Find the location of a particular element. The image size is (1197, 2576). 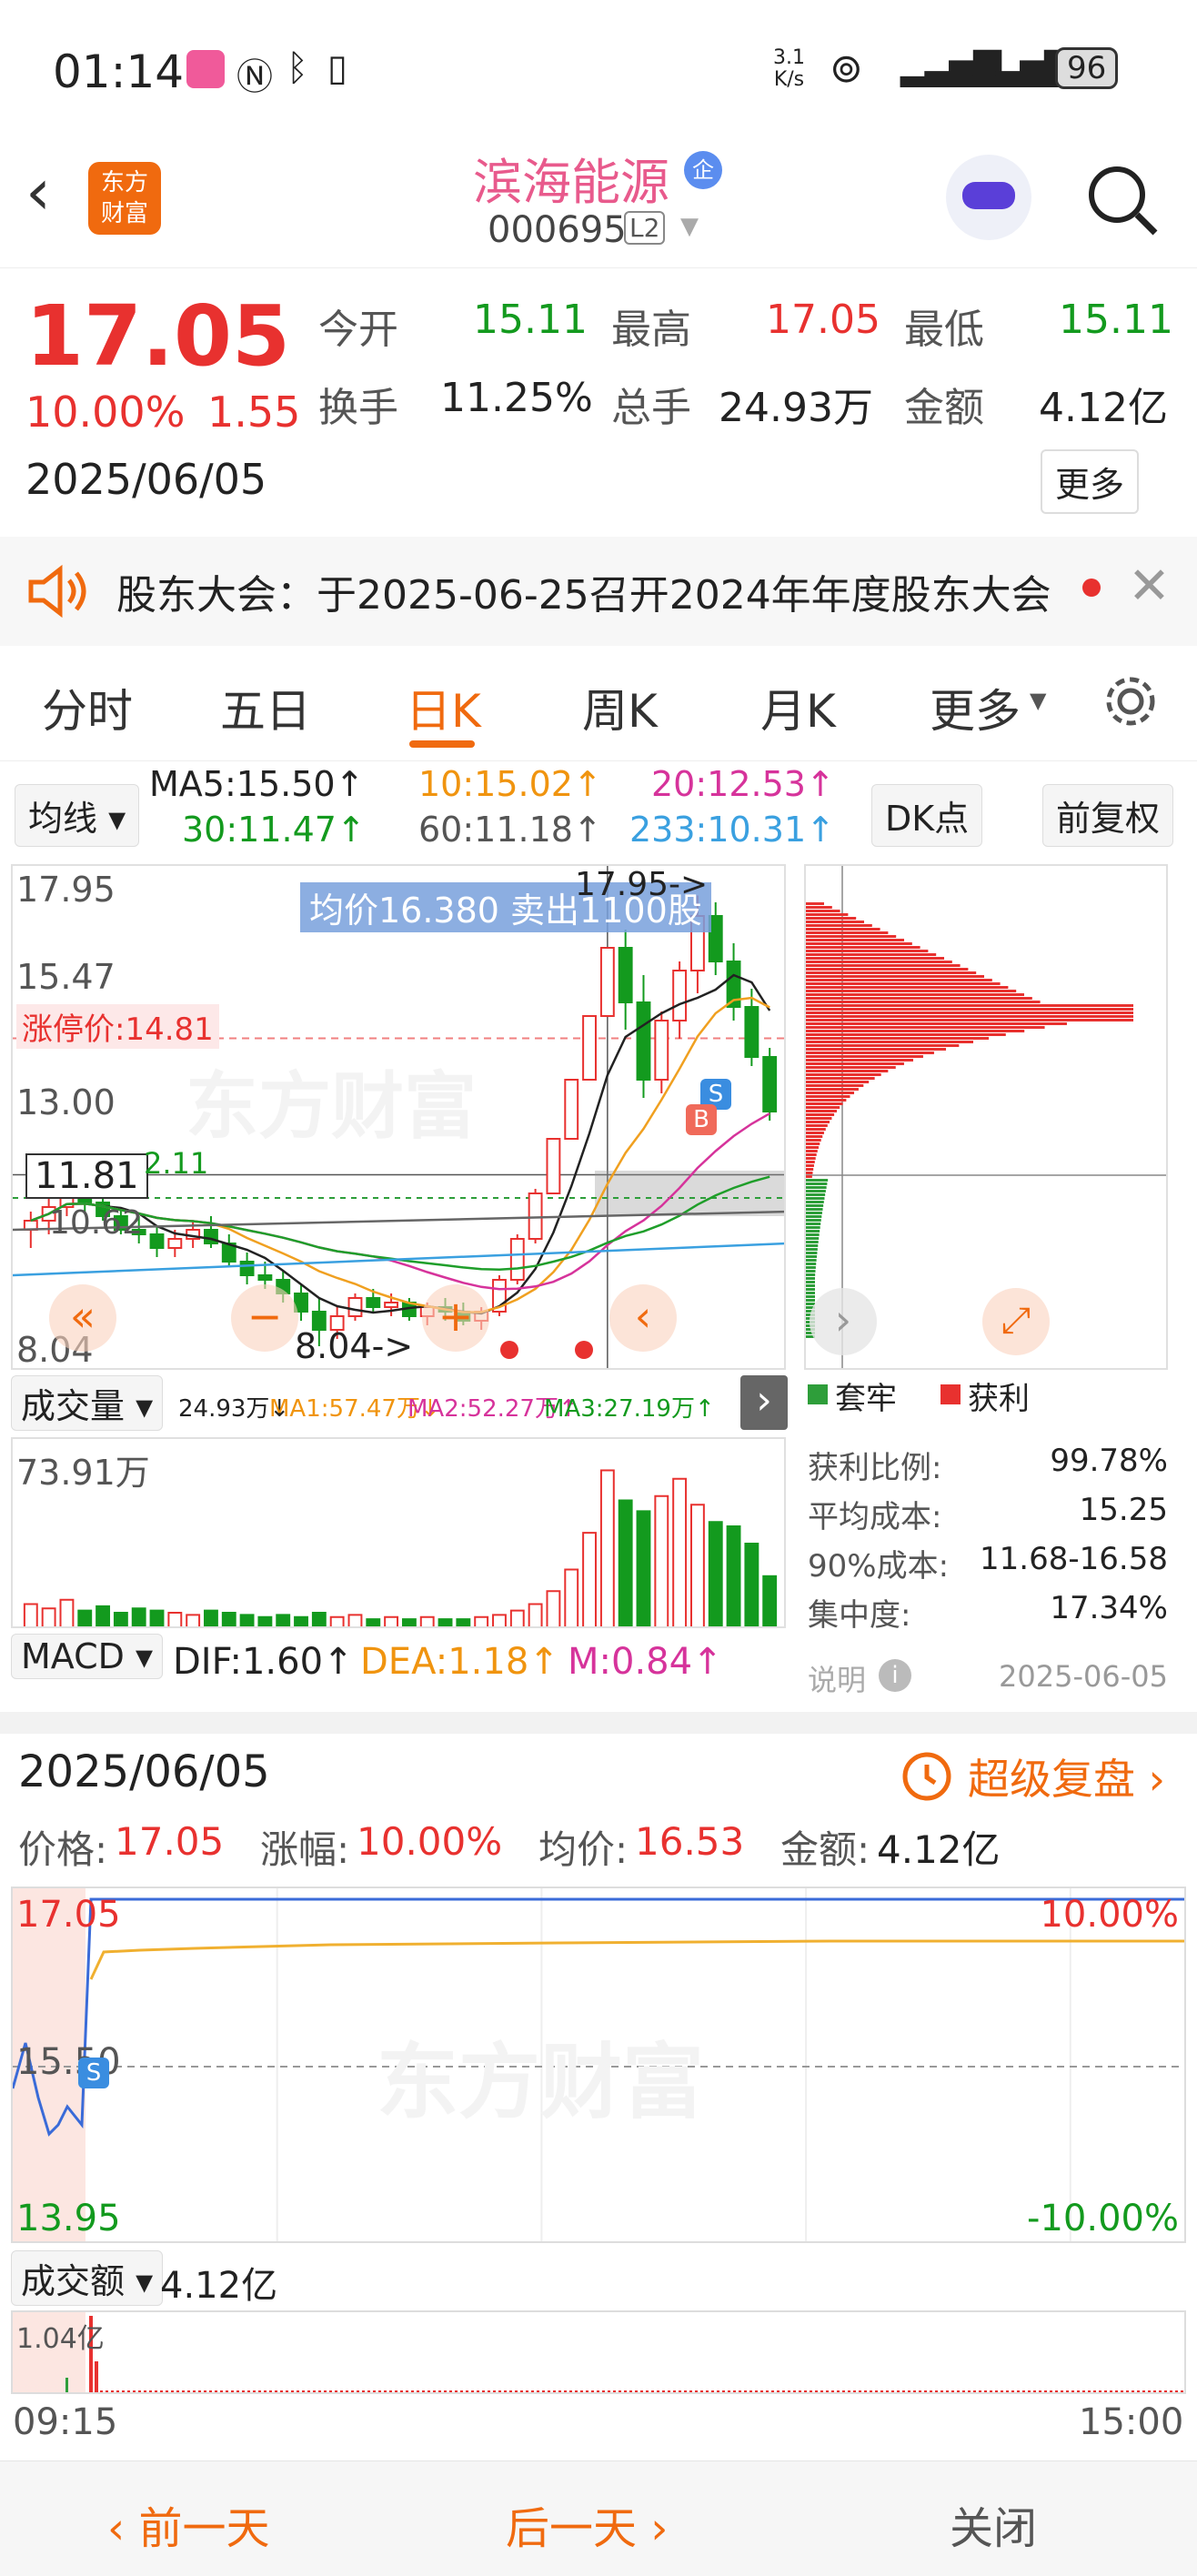

zoom-out-icon: − is located at coordinates (264, 1318).